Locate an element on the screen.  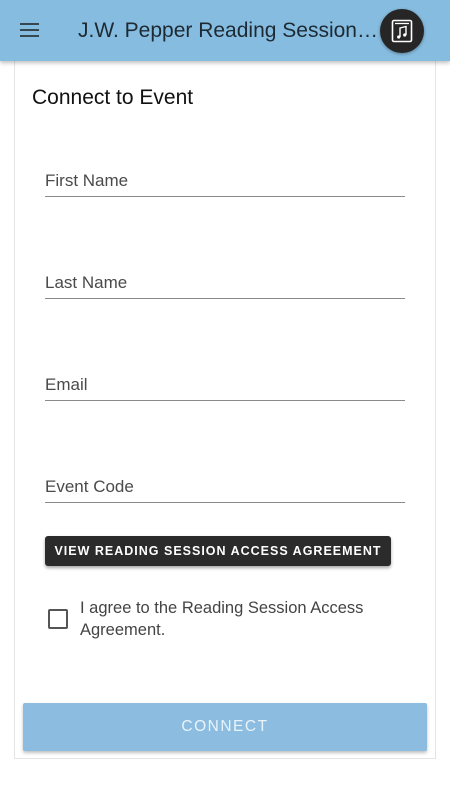
app-bar: J.W. Pepper Reading Session Tool is located at coordinates (225, 30).